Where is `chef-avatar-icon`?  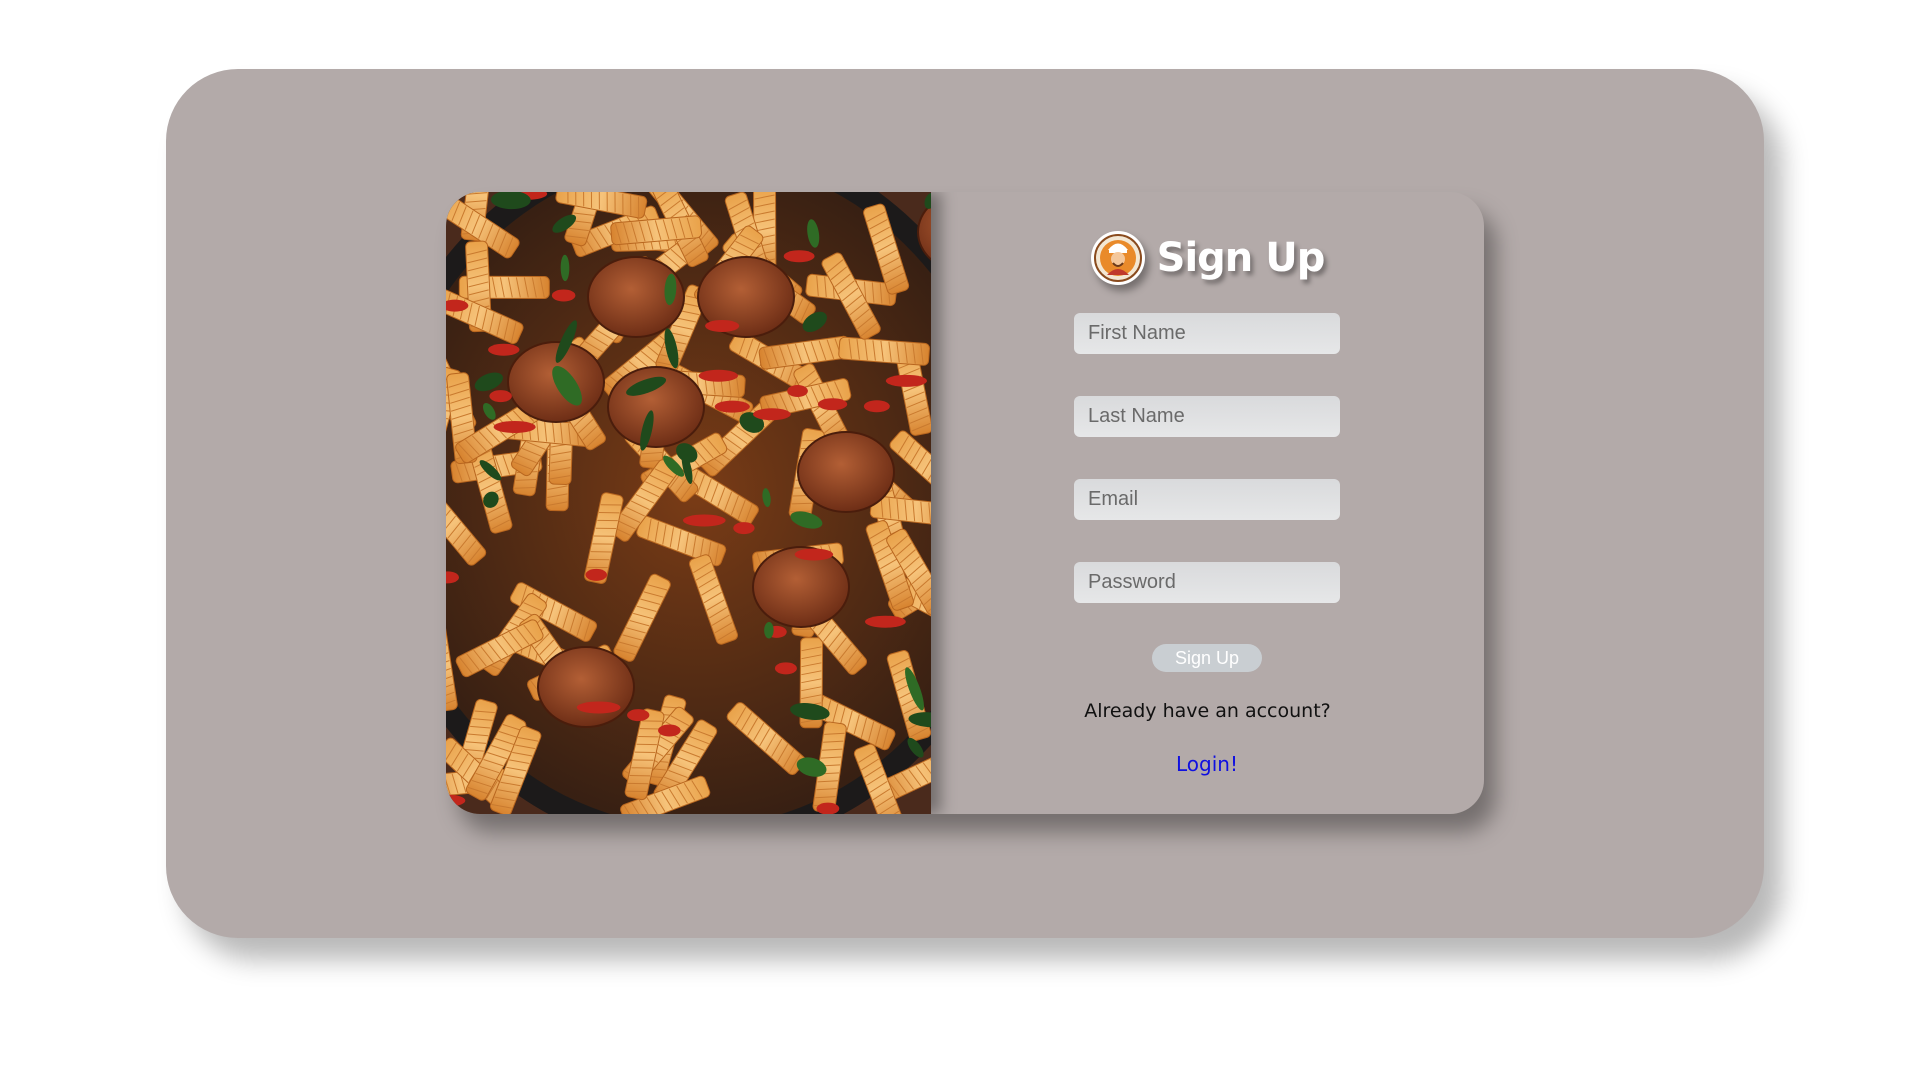
chef-avatar-icon is located at coordinates (1117, 258).